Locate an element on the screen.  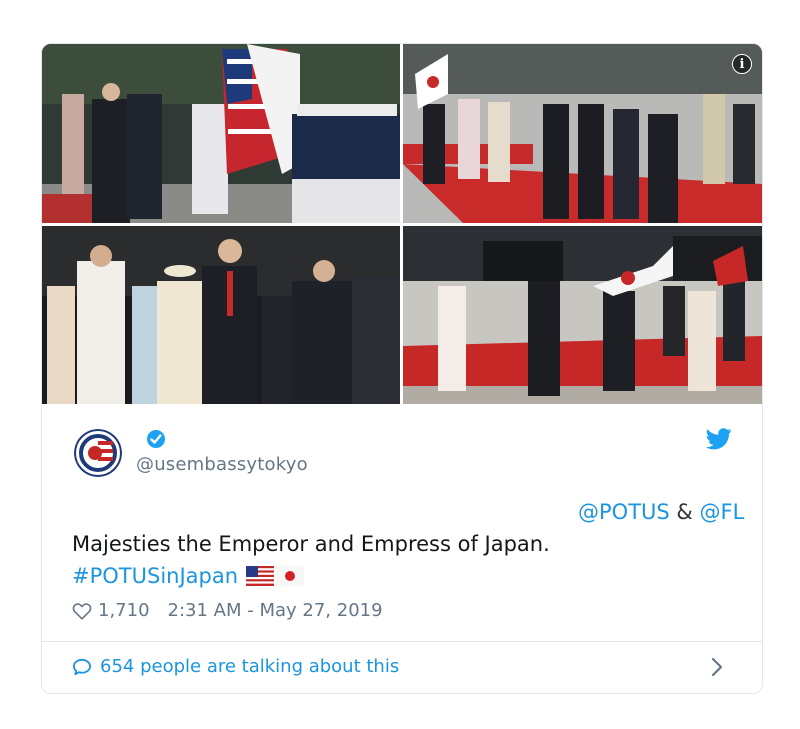
talking-link: 654 people are talking about this is located at coordinates (235, 666).